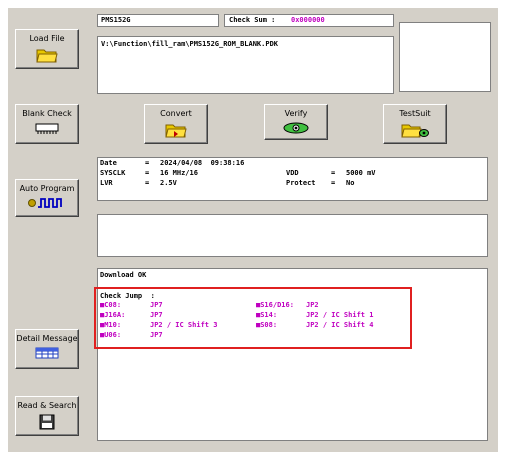  I want to click on status-panel, so click(292, 235).